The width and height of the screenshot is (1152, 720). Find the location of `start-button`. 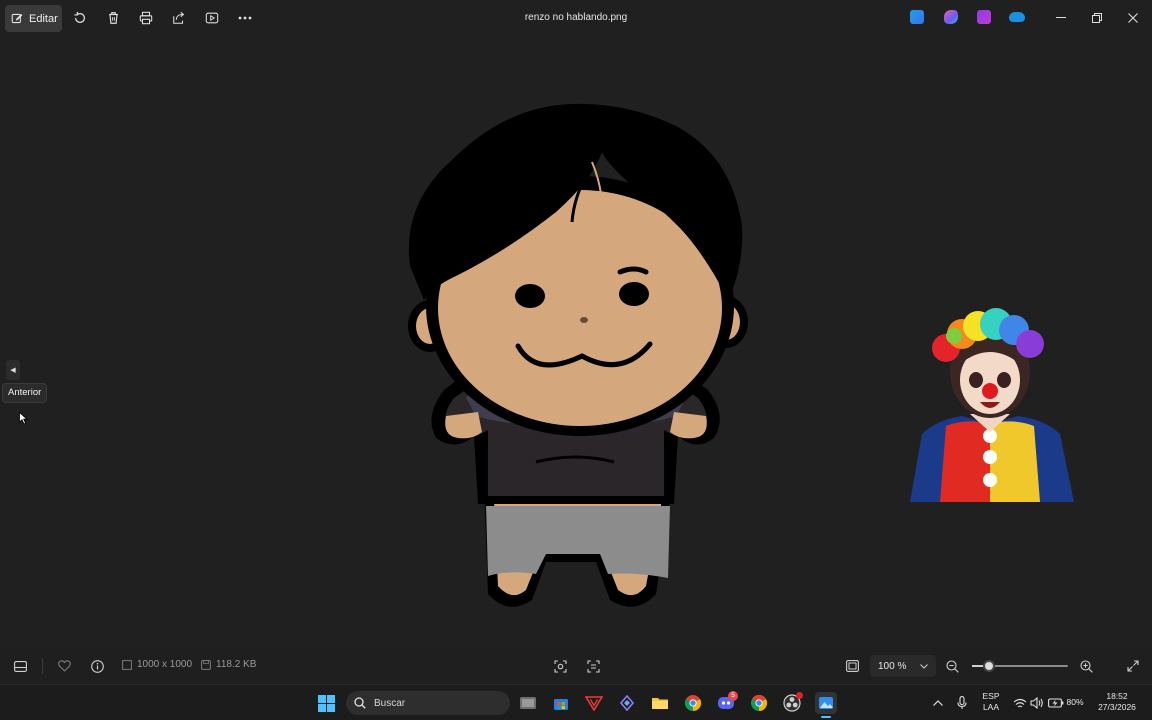

start-button is located at coordinates (326, 703).